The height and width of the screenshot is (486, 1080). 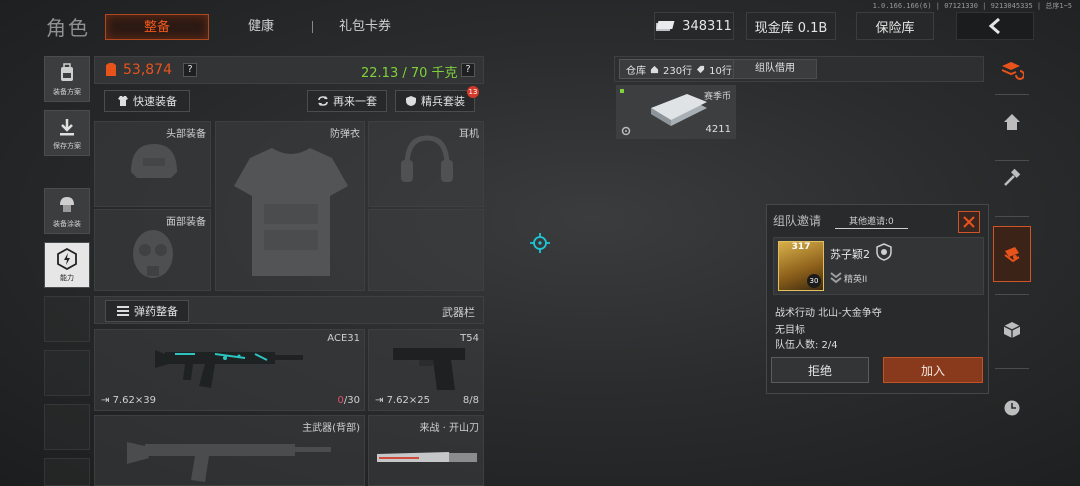 What do you see at coordinates (67, 91) in the screenshot?
I see `tool-label: 装备方案` at bounding box center [67, 91].